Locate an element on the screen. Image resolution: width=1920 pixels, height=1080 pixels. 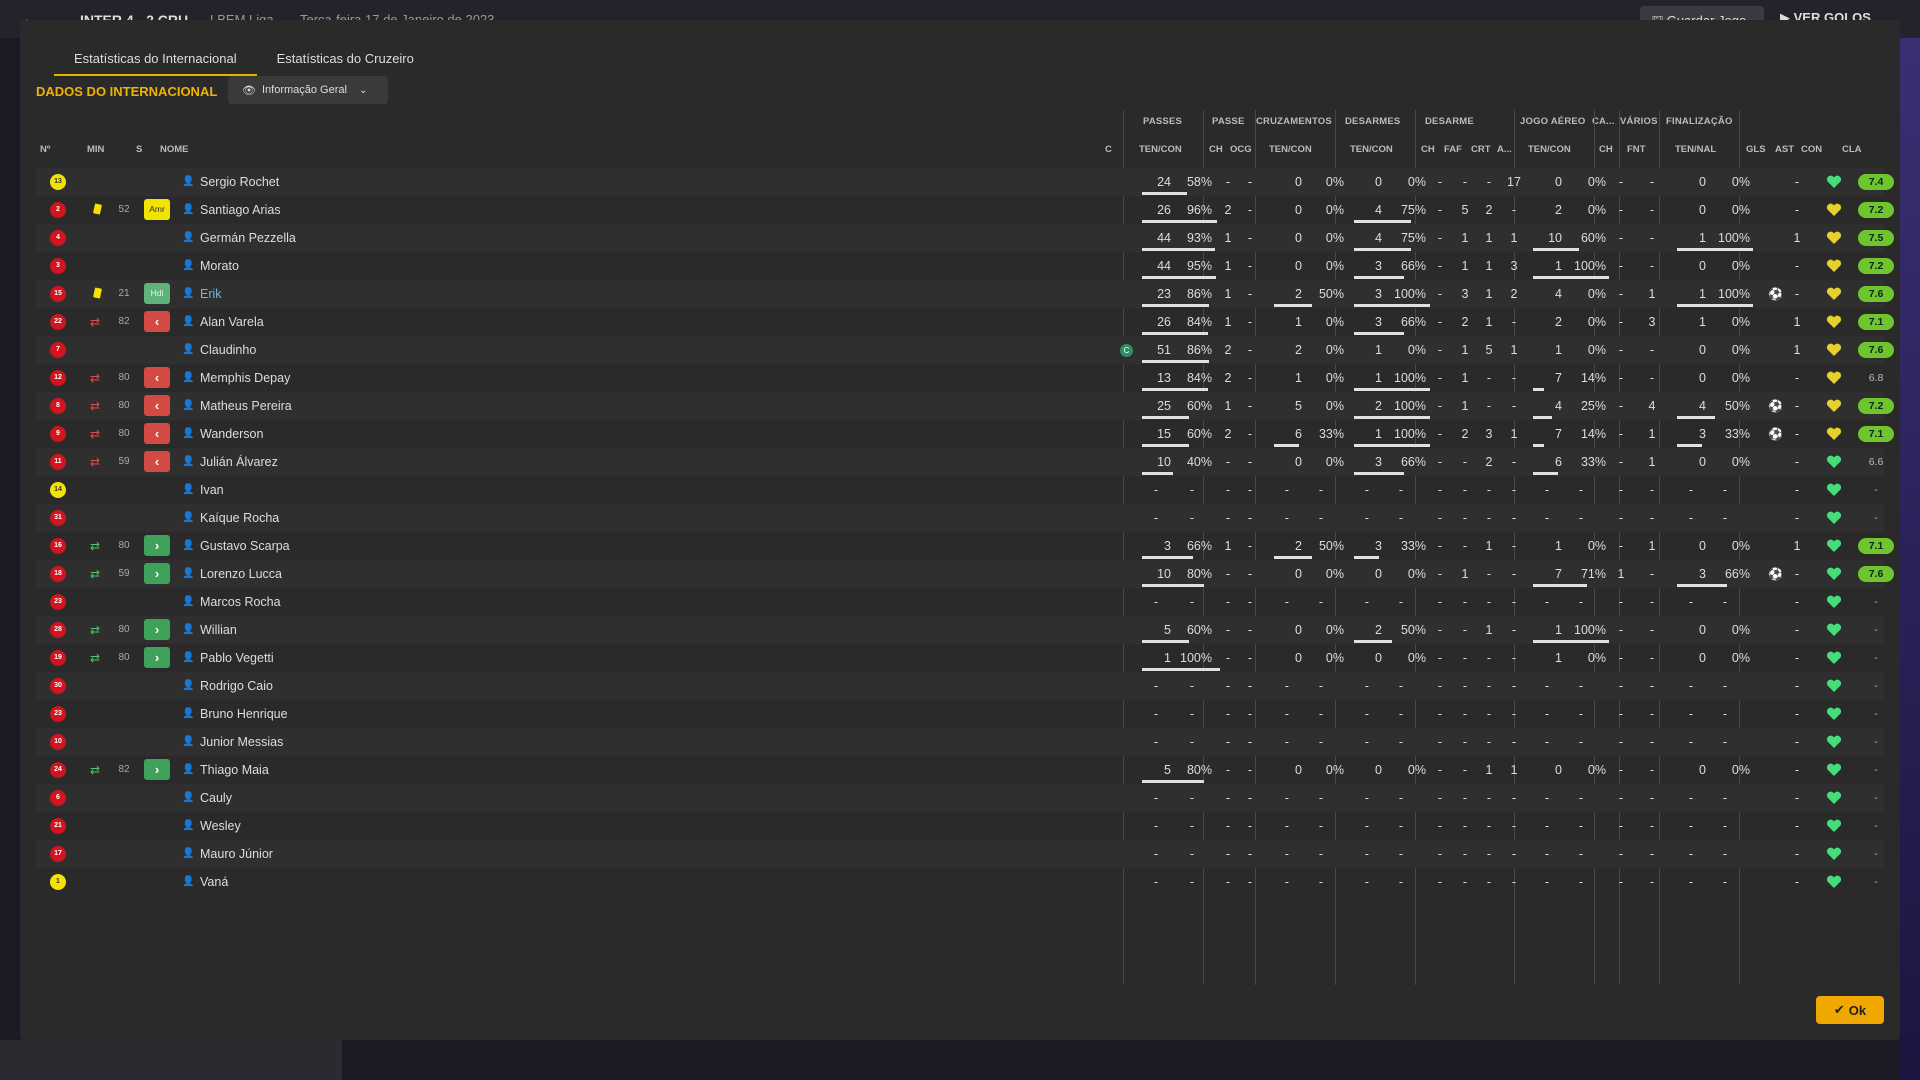
tab-away-stats: Estatísticas do Cruzeiro is located at coordinates (345, 61).